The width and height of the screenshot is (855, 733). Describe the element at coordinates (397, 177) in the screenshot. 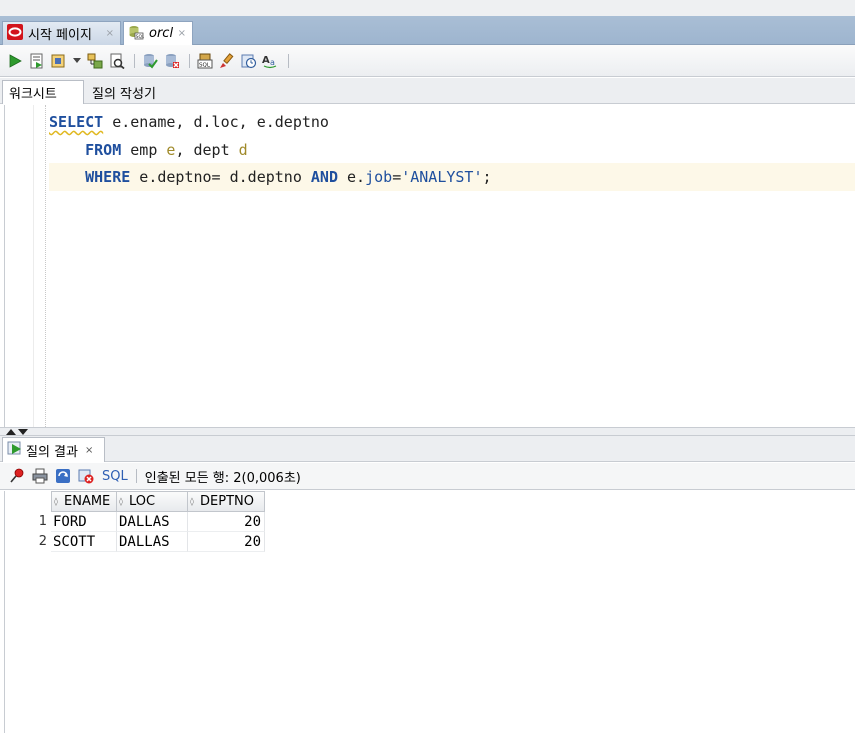

I see `code-token: =` at that location.